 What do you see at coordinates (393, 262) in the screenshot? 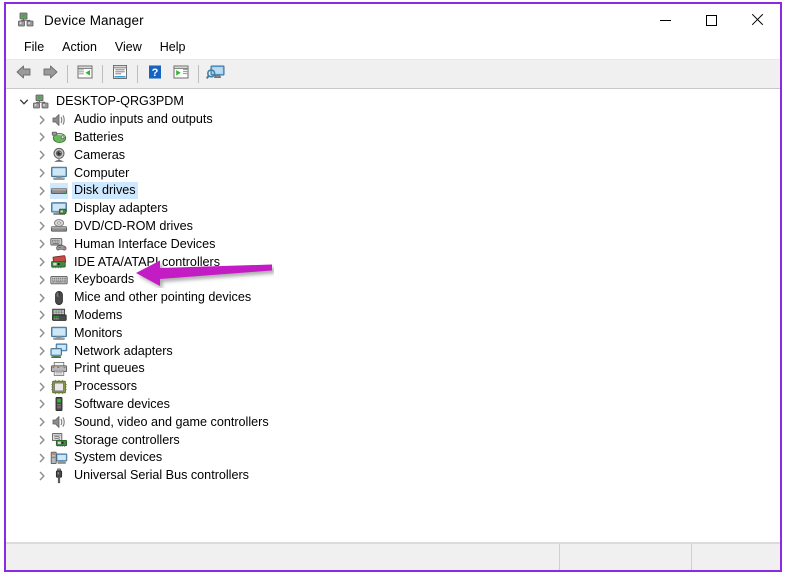
I see `tree-item-ide-ata-atapi-controllers: IDE ATA/ATAPI controllers` at bounding box center [393, 262].